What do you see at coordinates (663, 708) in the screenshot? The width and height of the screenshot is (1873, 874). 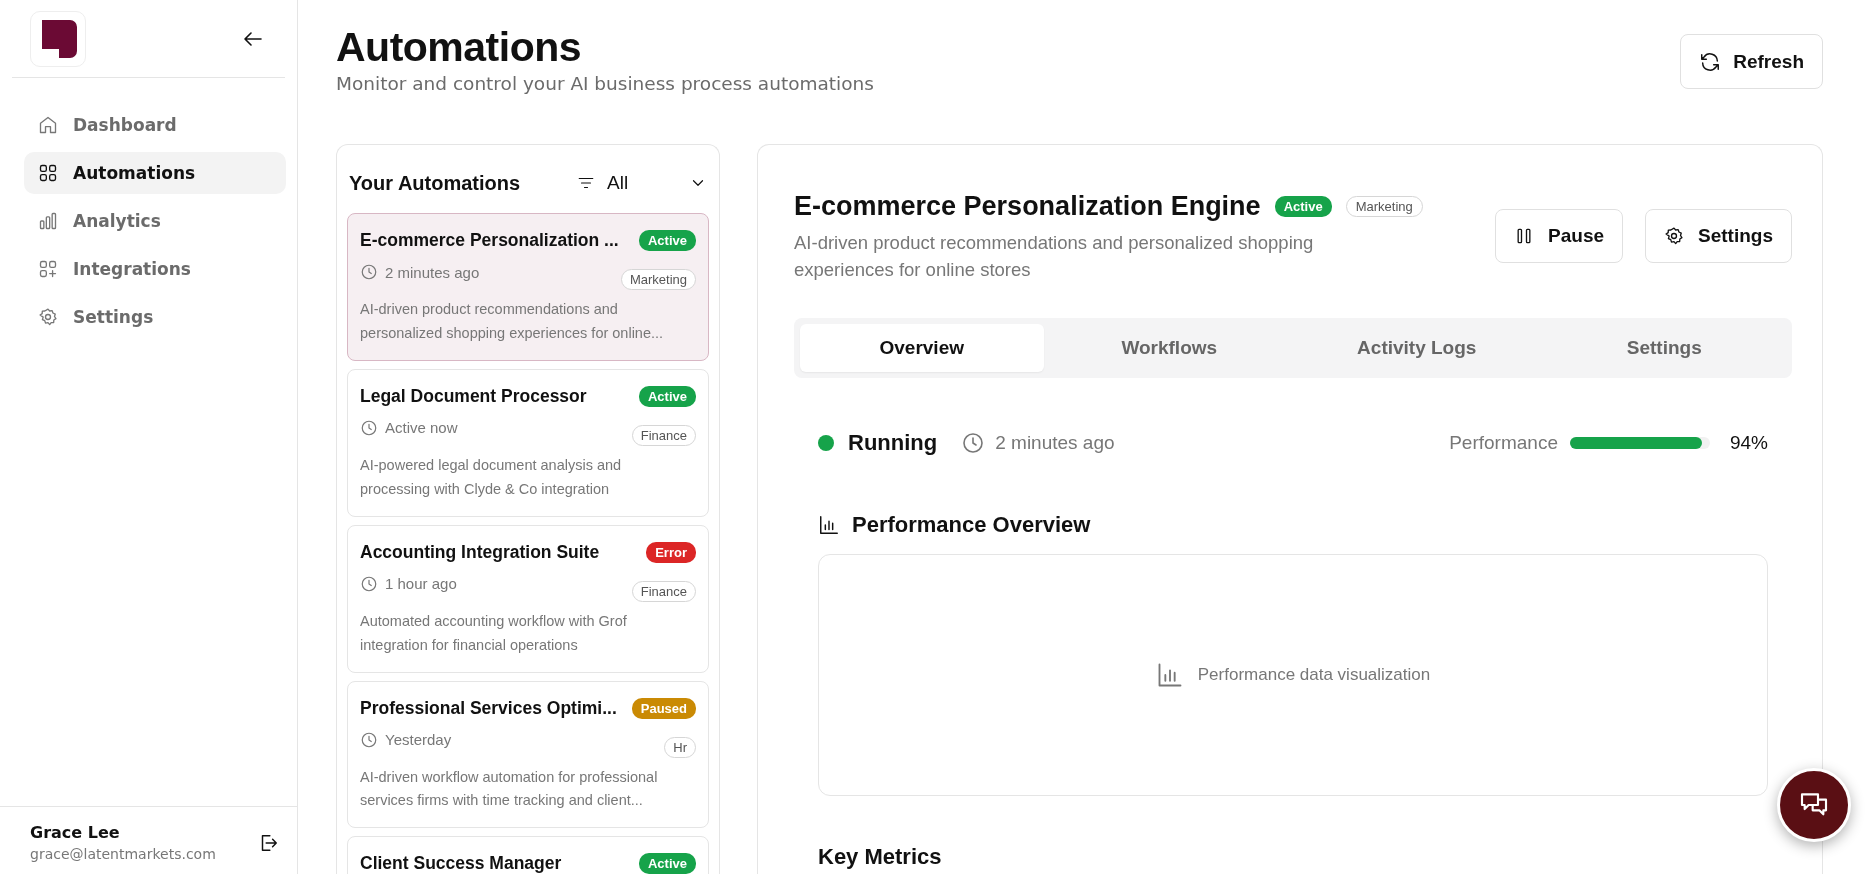 I see `status-badge: Paused` at bounding box center [663, 708].